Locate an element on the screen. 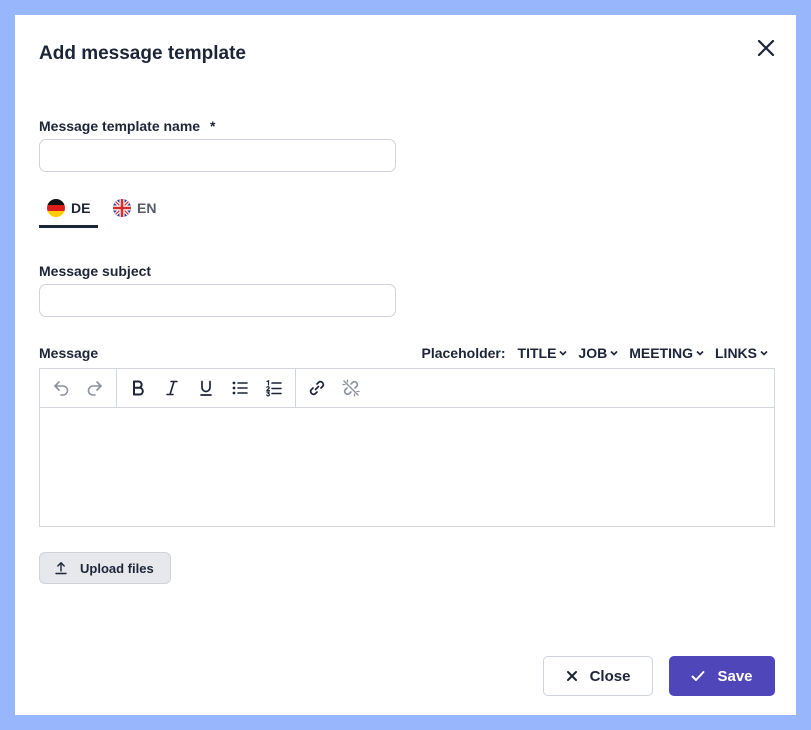 Image resolution: width=811 pixels, height=730 pixels. required-marker: * is located at coordinates (212, 126).